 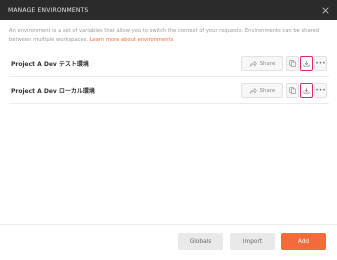 I want to click on close-icon, so click(x=325, y=10).